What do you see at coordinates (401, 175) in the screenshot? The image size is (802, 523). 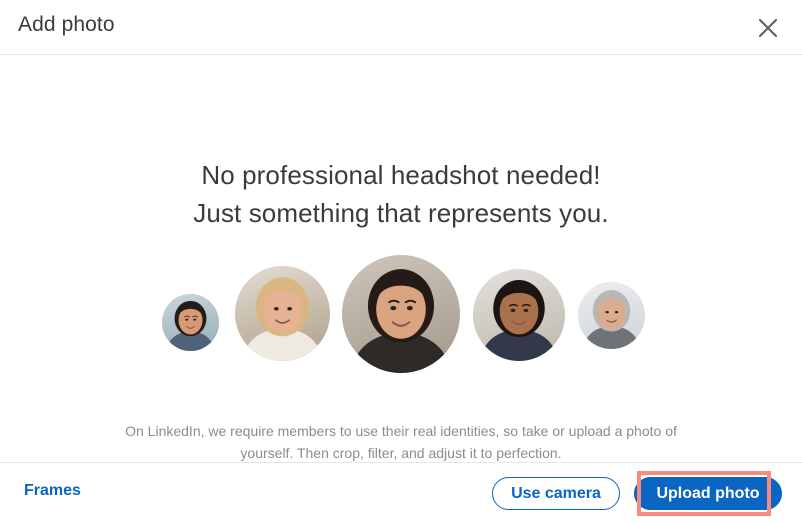 I see `headline-line-1: No professional headshot needed!` at bounding box center [401, 175].